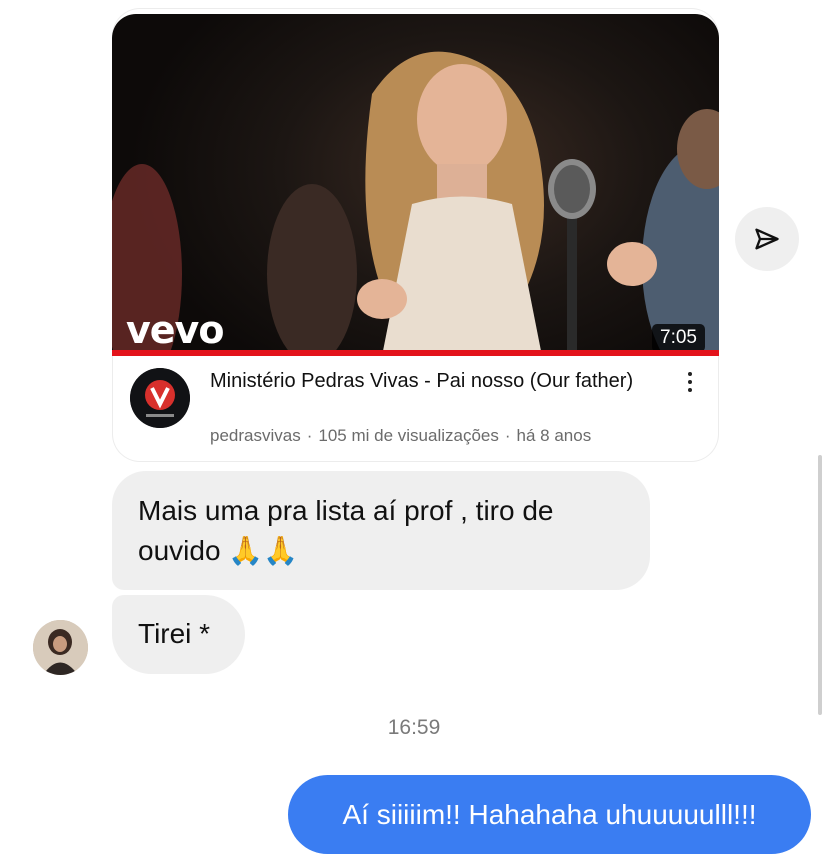 This screenshot has width=828, height=862. I want to click on send-icon, so click(767, 239).